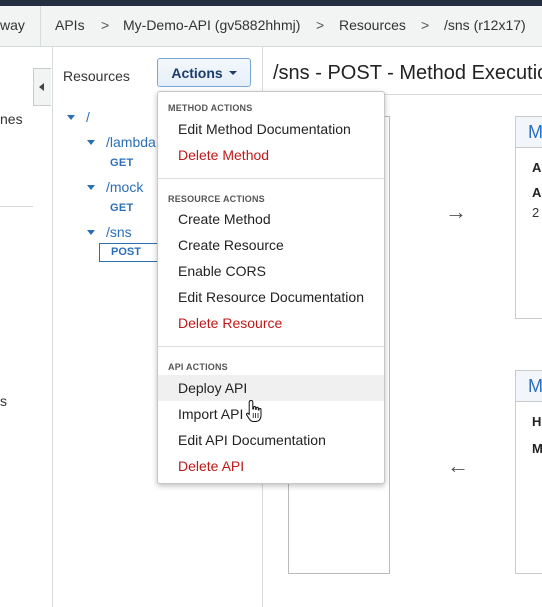  Describe the element at coordinates (458, 465) in the screenshot. I see `arrow-left-icon: ←` at that location.